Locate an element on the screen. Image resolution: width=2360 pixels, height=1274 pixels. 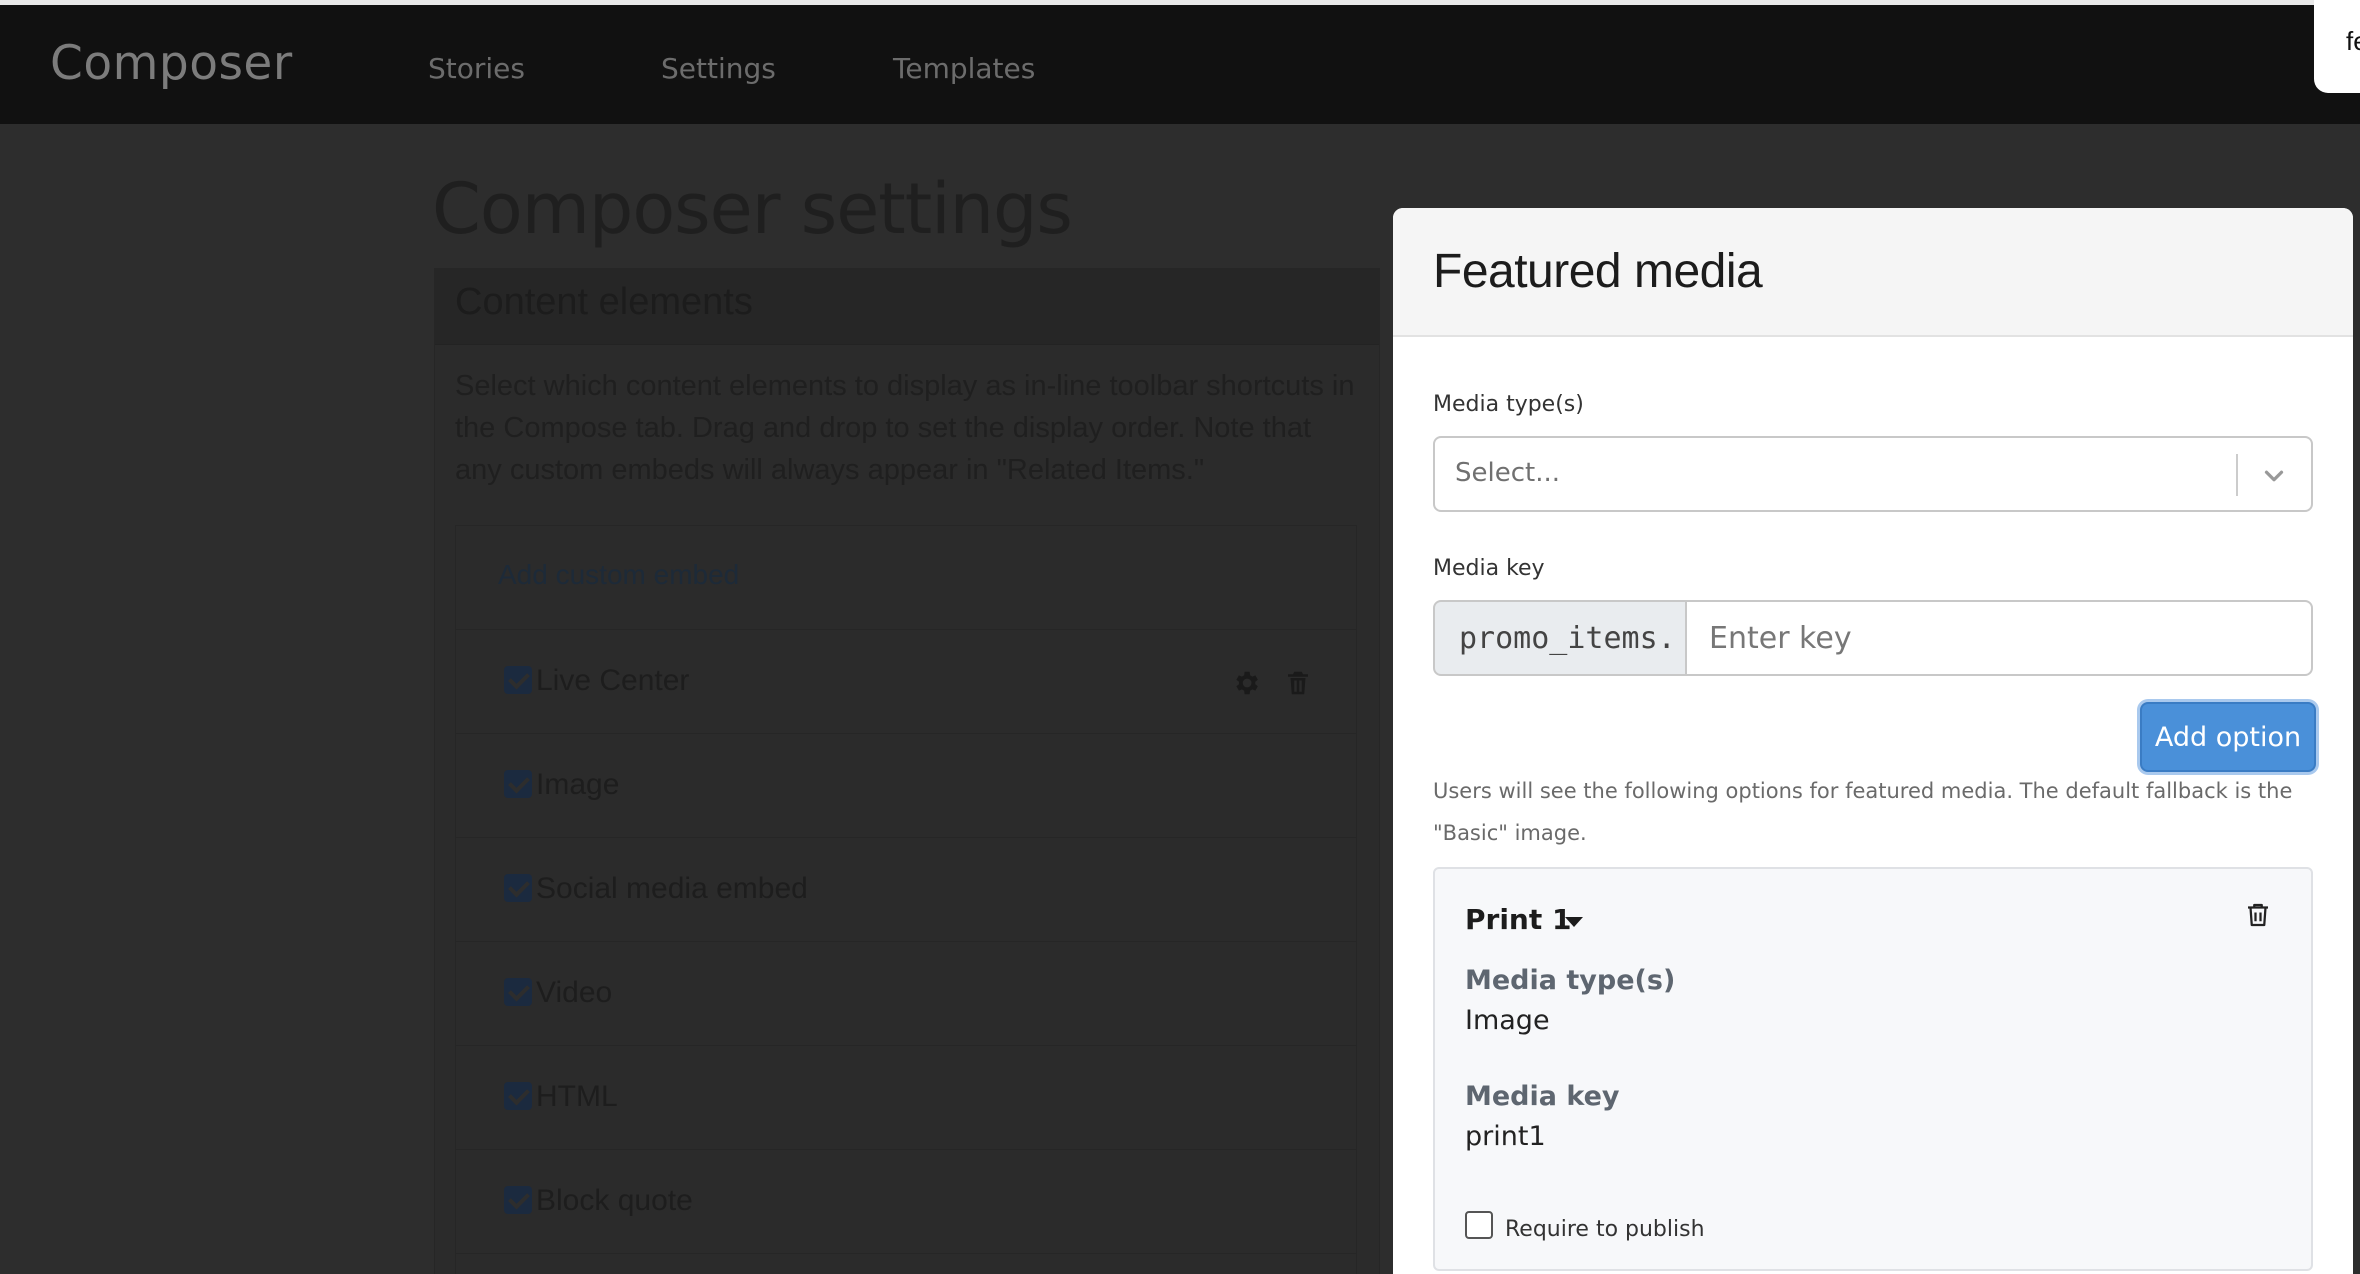
list-item: Social media embed is located at coordinates (906, 890).